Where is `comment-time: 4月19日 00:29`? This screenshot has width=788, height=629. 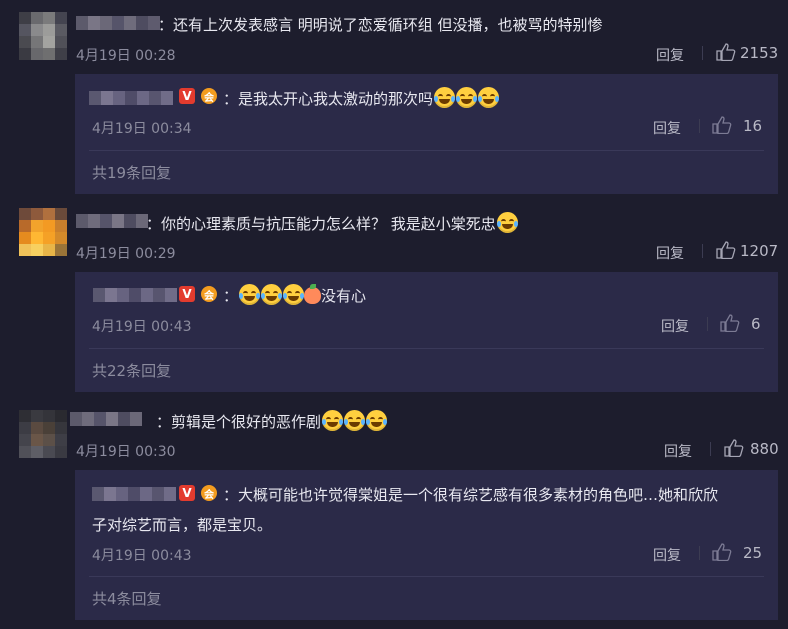
comment-time: 4月19日 00:29 is located at coordinates (126, 254).